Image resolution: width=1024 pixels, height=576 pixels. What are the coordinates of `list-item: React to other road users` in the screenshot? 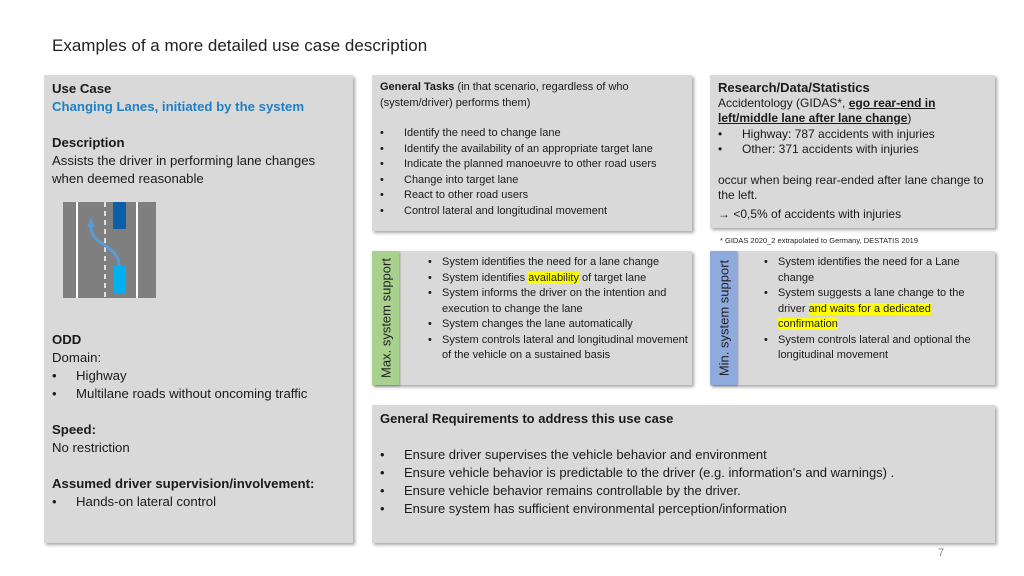 It's located at (530, 196).